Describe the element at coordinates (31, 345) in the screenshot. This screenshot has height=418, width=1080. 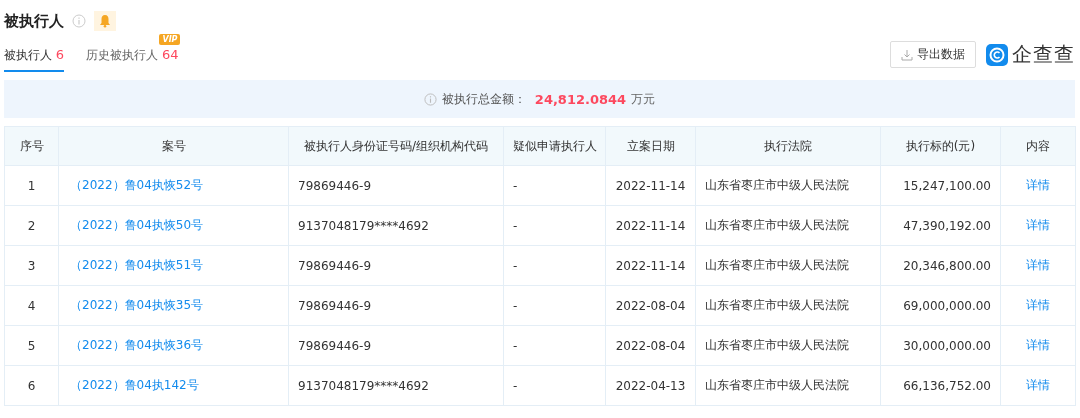
I see `table-cell: 5` at that location.